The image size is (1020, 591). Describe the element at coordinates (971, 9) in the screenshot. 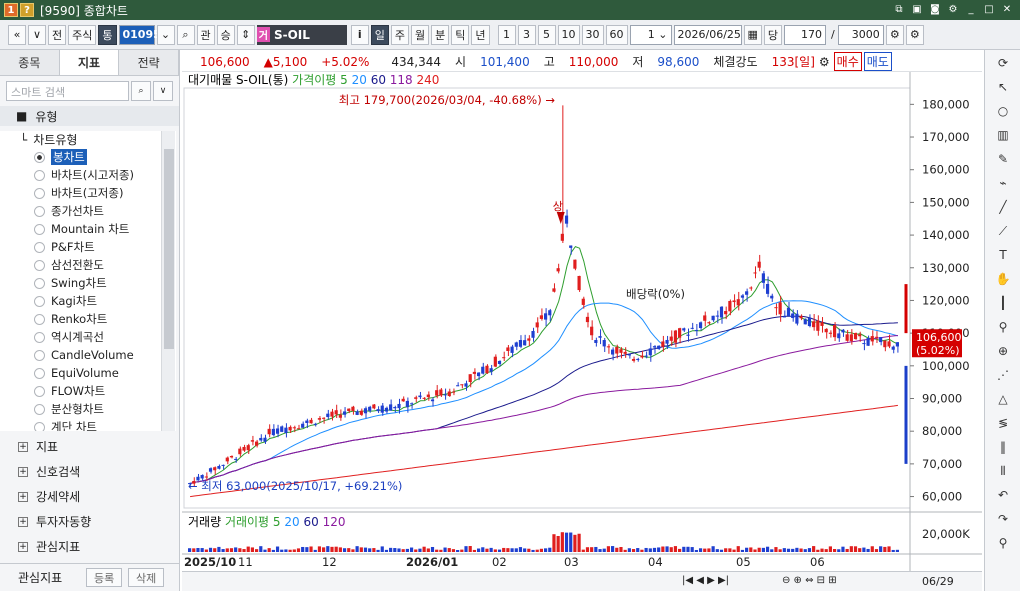

I see `minimize-icon: _` at that location.